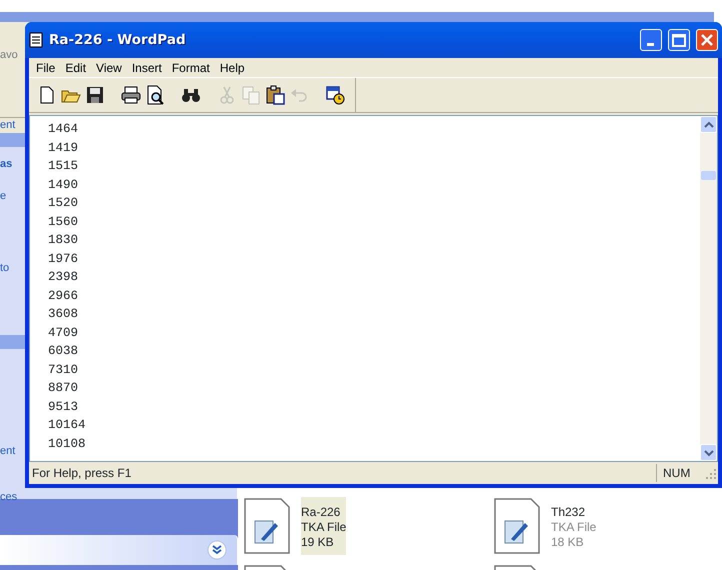  What do you see at coordinates (63, 277) in the screenshot?
I see `text-line: 2398` at bounding box center [63, 277].